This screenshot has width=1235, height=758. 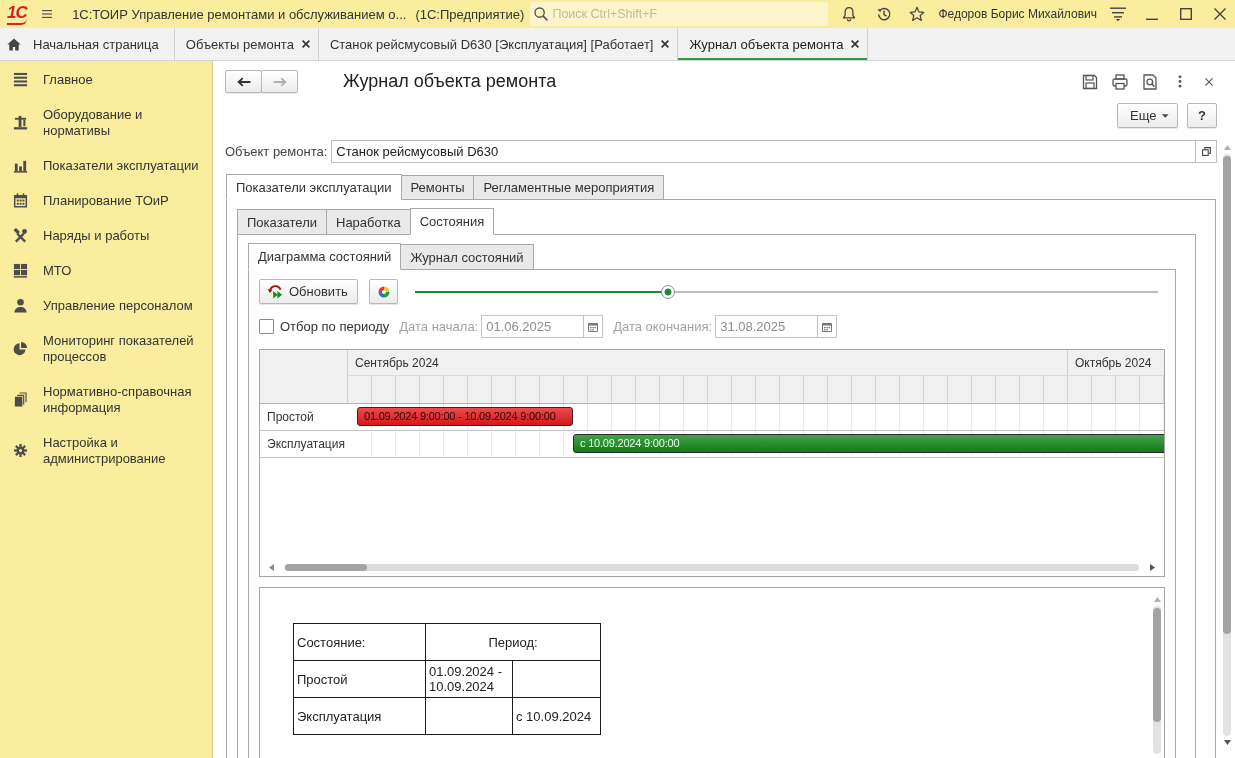 I want to click on sidebar-item: Управление персоналом, so click(x=106, y=305).